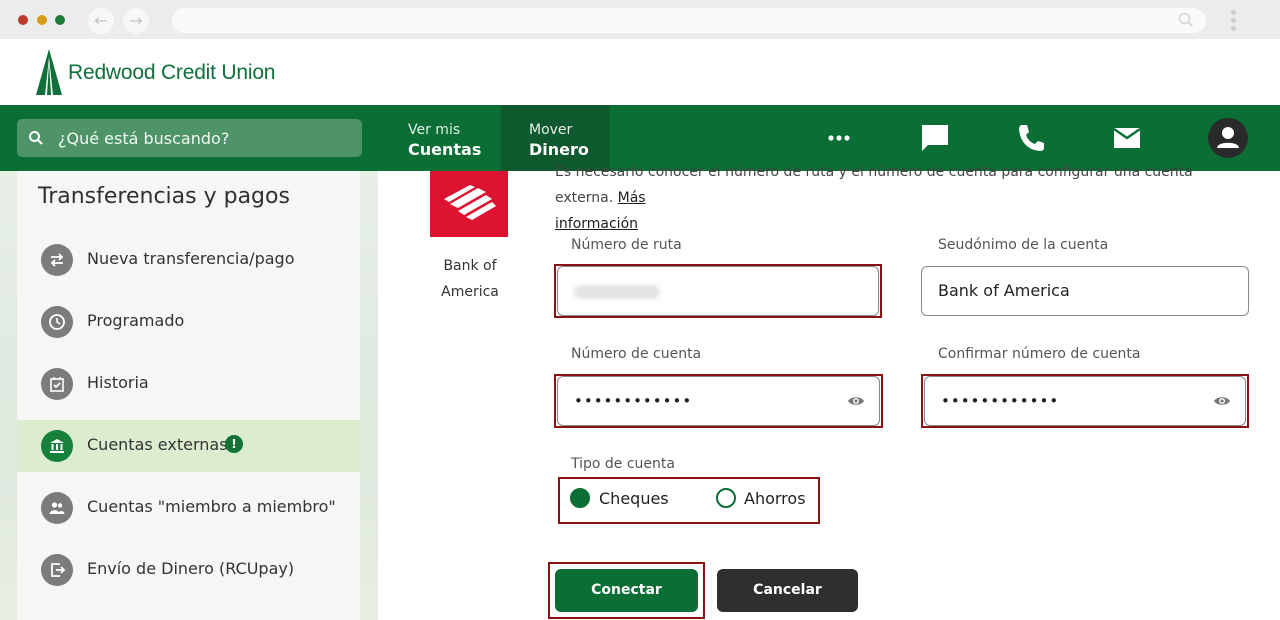 The image size is (1280, 620). I want to click on brand-header: Redwood Credit Union, so click(640, 72).